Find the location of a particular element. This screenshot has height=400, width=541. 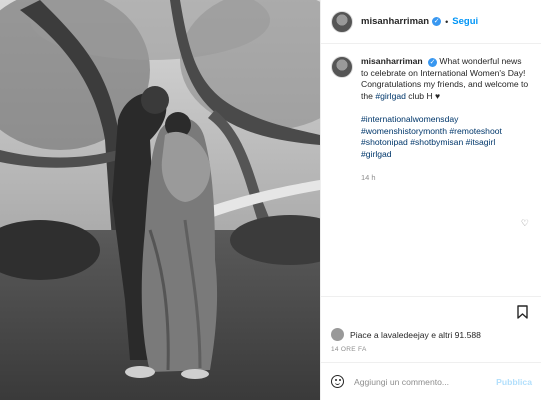

likes-summary: Piace a lavaledeejay e altri 91.588 is located at coordinates (406, 334).